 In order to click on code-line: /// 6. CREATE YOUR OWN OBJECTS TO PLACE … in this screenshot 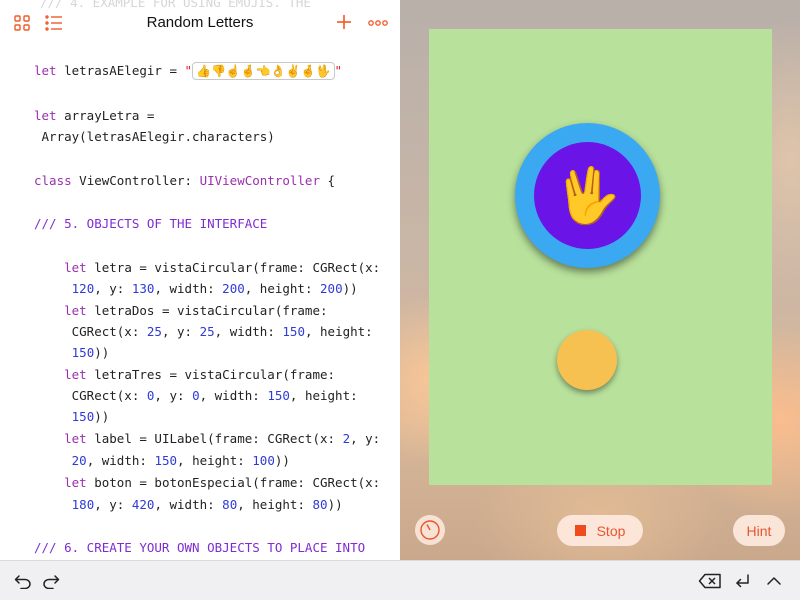, I will do `click(199, 548)`.